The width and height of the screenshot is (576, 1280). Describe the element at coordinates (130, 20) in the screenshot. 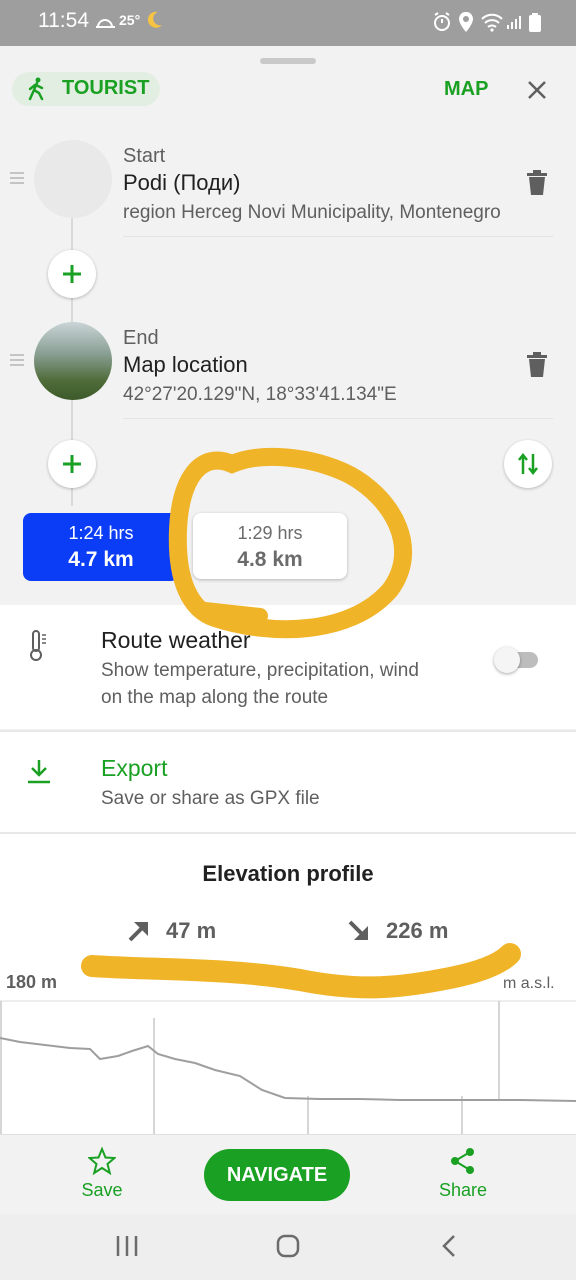

I see `status-temperature: 25°` at that location.